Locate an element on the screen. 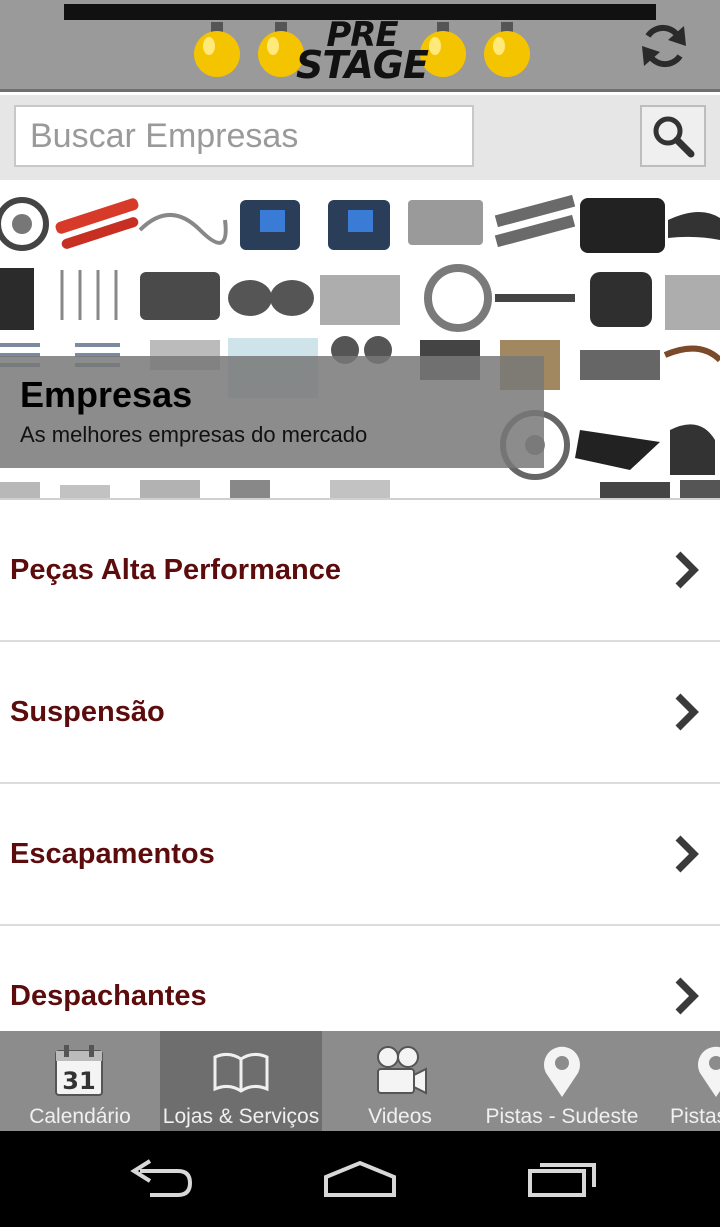  logo-wordmark: PRE STAGE is located at coordinates (362, 52).